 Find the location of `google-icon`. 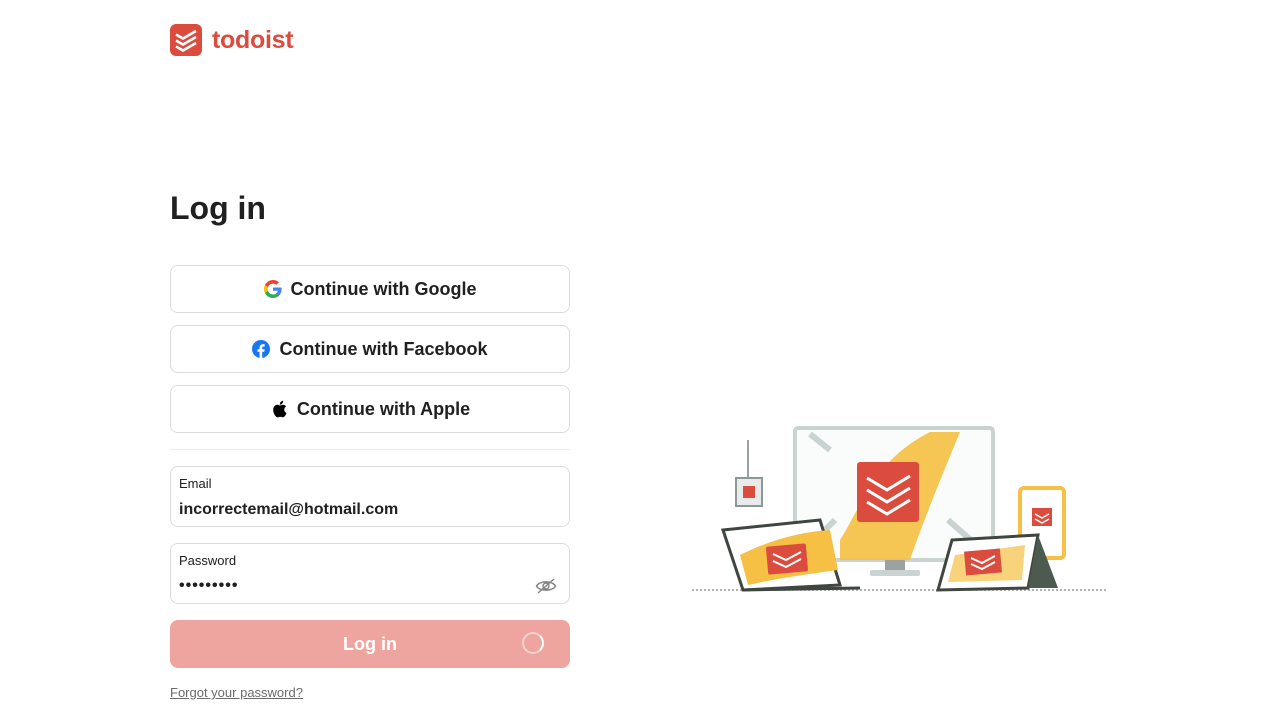

google-icon is located at coordinates (272, 289).